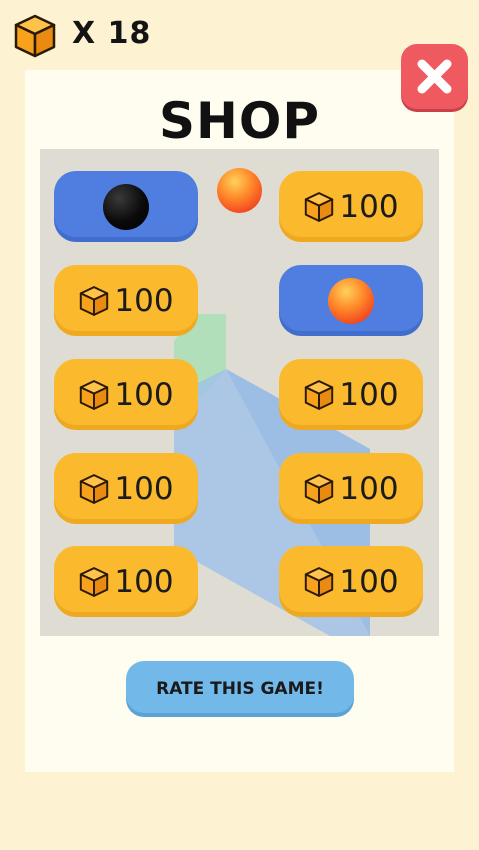  What do you see at coordinates (239, 121) in the screenshot?
I see `shop-title: SHOP` at bounding box center [239, 121].